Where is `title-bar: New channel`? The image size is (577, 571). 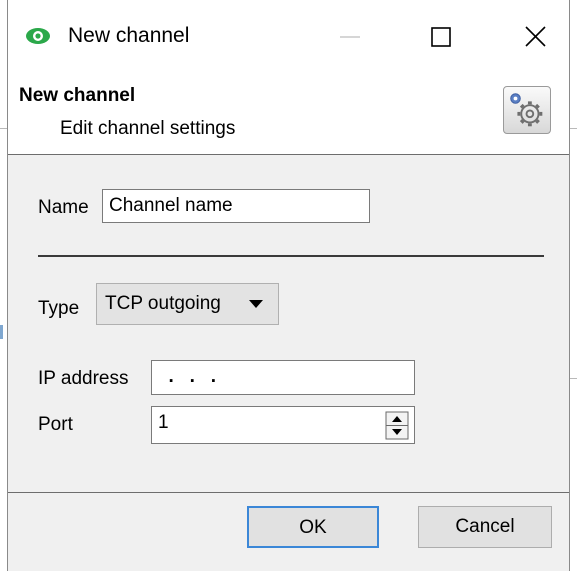
title-bar: New channel is located at coordinates (288, 37).